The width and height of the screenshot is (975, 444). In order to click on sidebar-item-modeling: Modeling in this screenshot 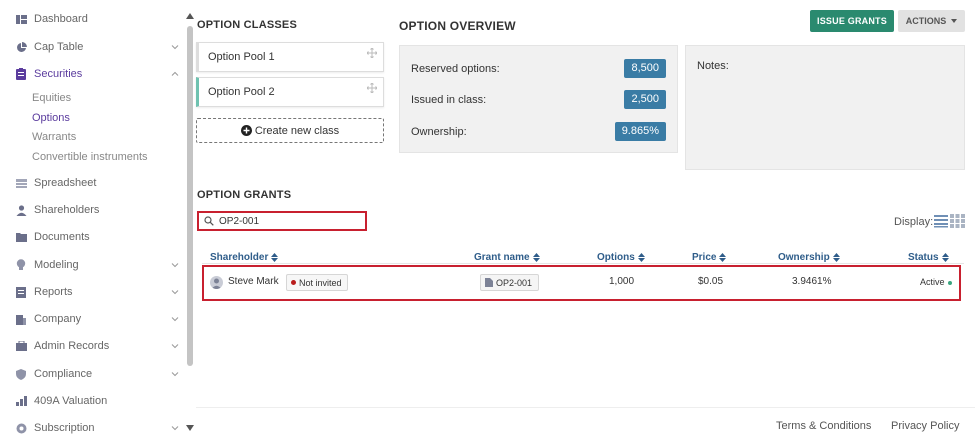, I will do `click(92, 265)`.